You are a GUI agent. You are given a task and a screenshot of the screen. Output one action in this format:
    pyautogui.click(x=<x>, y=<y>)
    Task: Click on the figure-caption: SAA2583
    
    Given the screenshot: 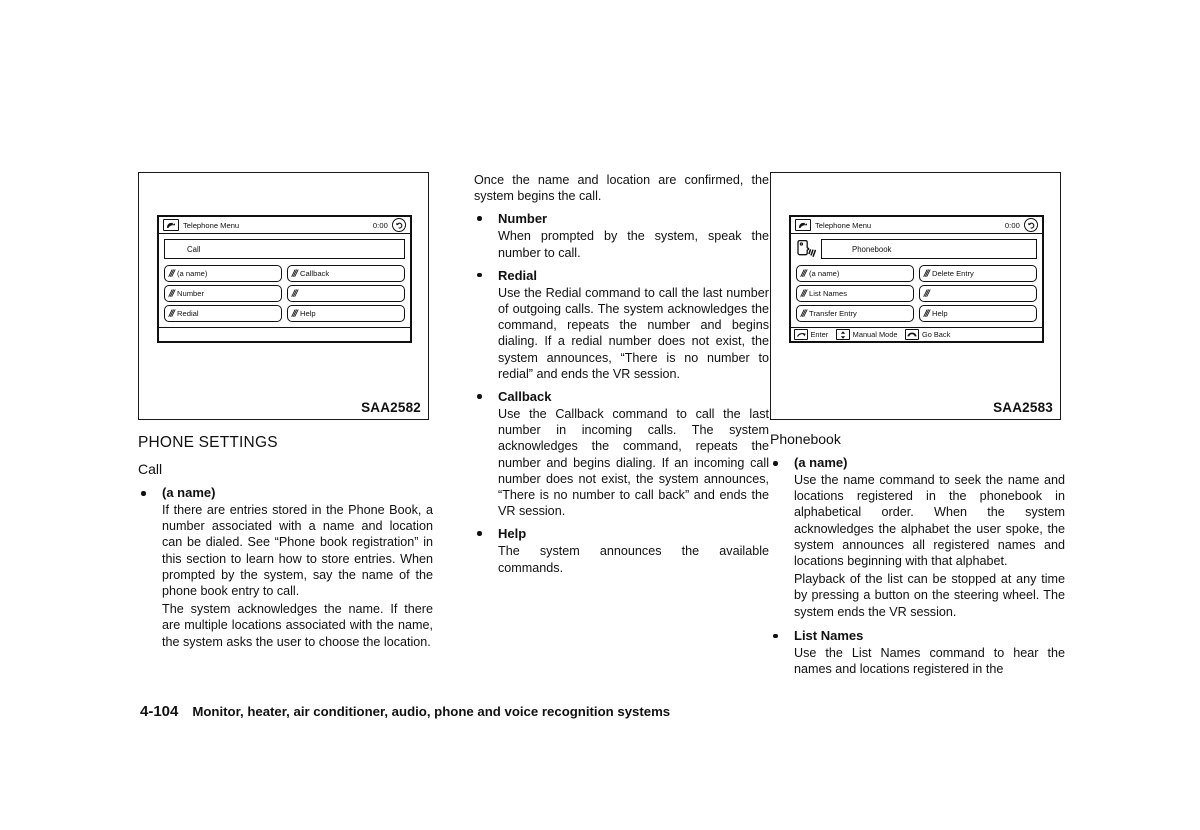 What is the action you would take?
    pyautogui.click(x=1023, y=407)
    